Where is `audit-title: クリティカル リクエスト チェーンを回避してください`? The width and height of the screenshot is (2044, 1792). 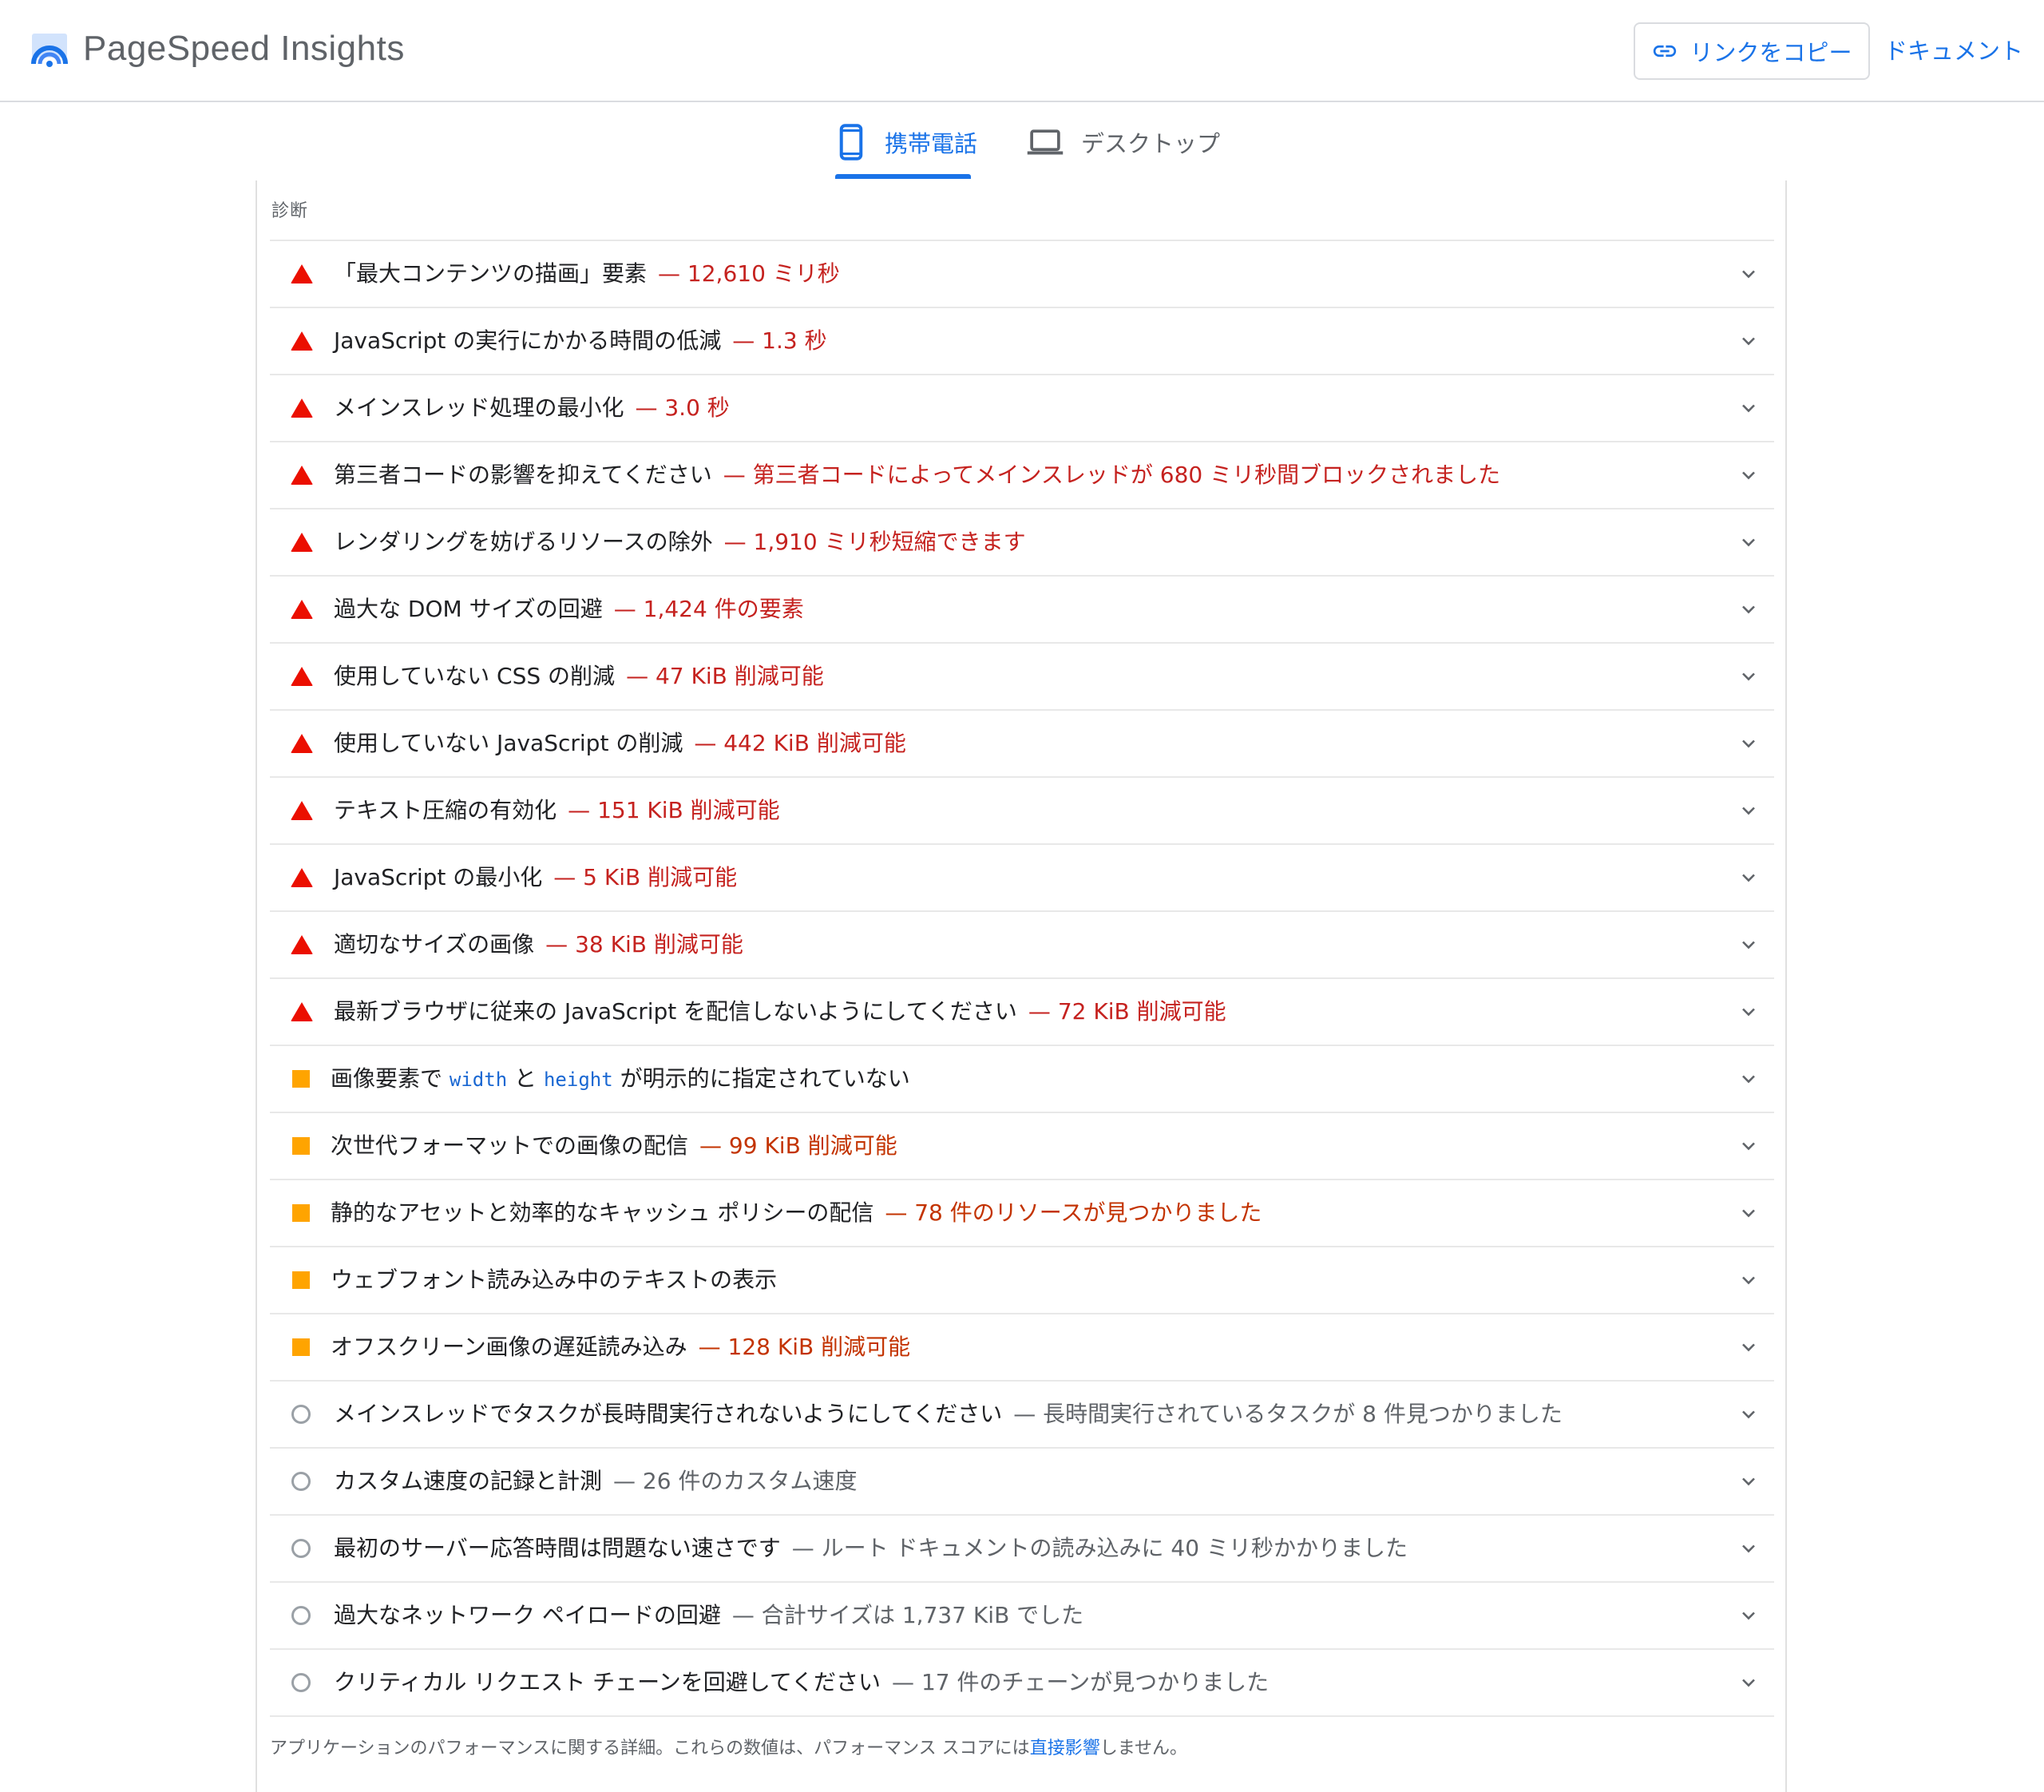 audit-title: クリティカル リクエスト チェーンを回避してください is located at coordinates (607, 1682).